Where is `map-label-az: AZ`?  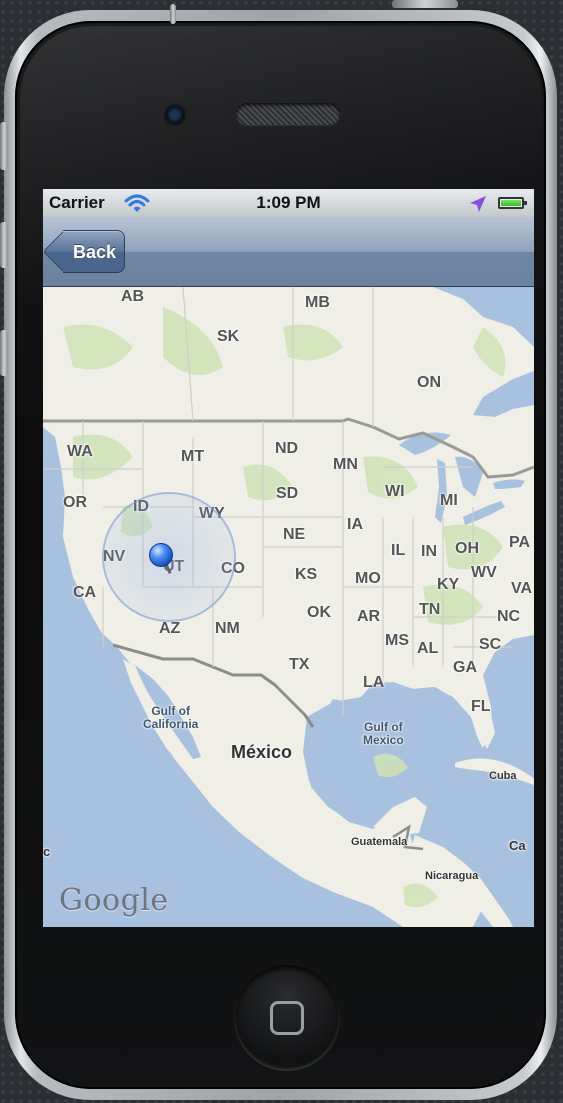
map-label-az: AZ is located at coordinates (170, 628).